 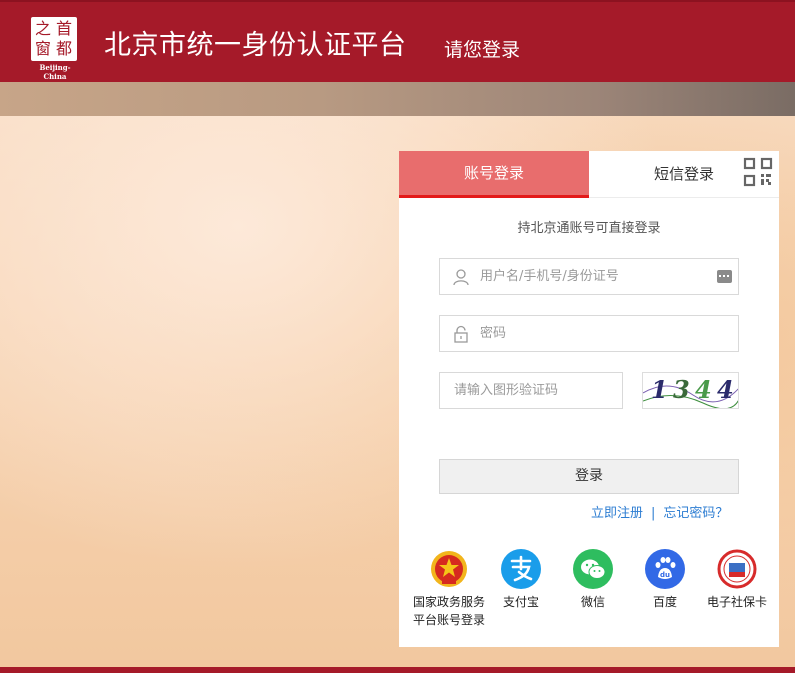 I want to click on password-field: 密码, so click(x=589, y=333).